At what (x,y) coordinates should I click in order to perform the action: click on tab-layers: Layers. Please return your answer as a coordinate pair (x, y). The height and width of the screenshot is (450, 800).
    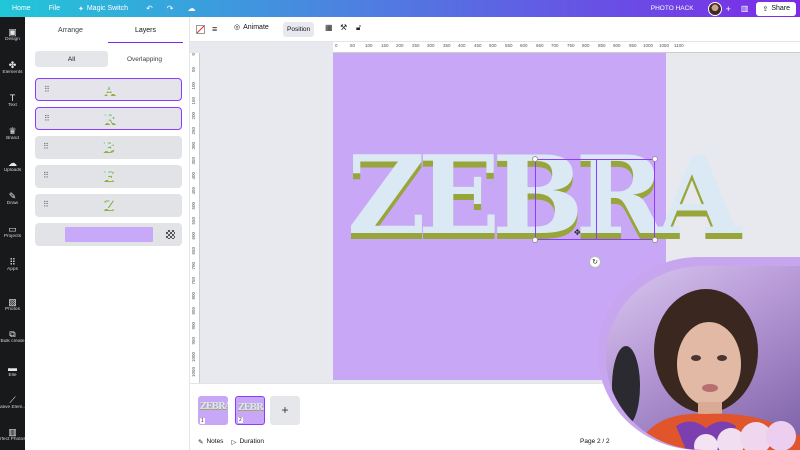
    Looking at the image, I should click on (145, 33).